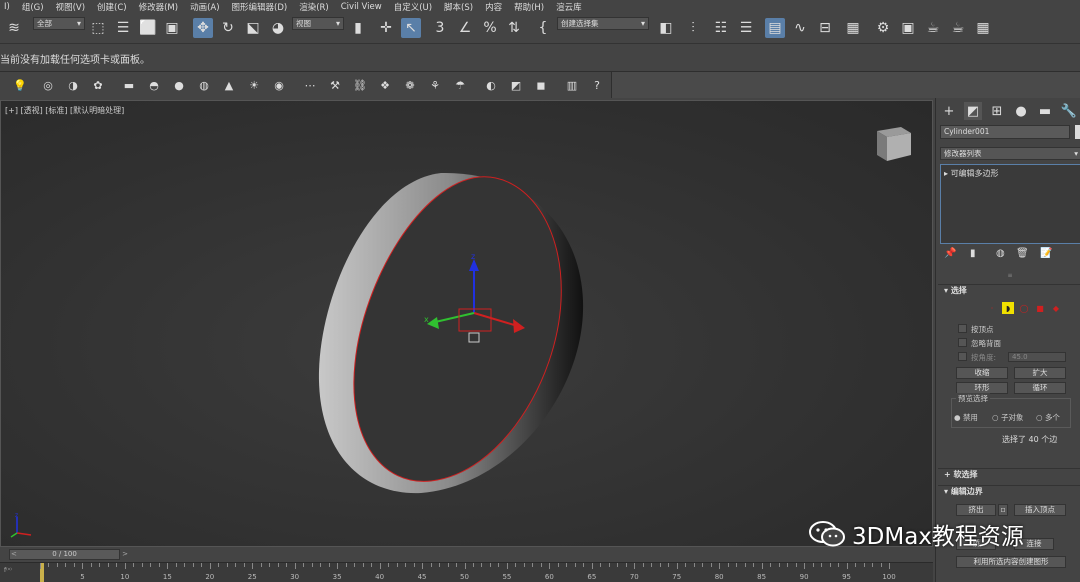 The height and width of the screenshot is (582, 1080). I want to click on make-unique-icon: ◍, so click(1000, 253).